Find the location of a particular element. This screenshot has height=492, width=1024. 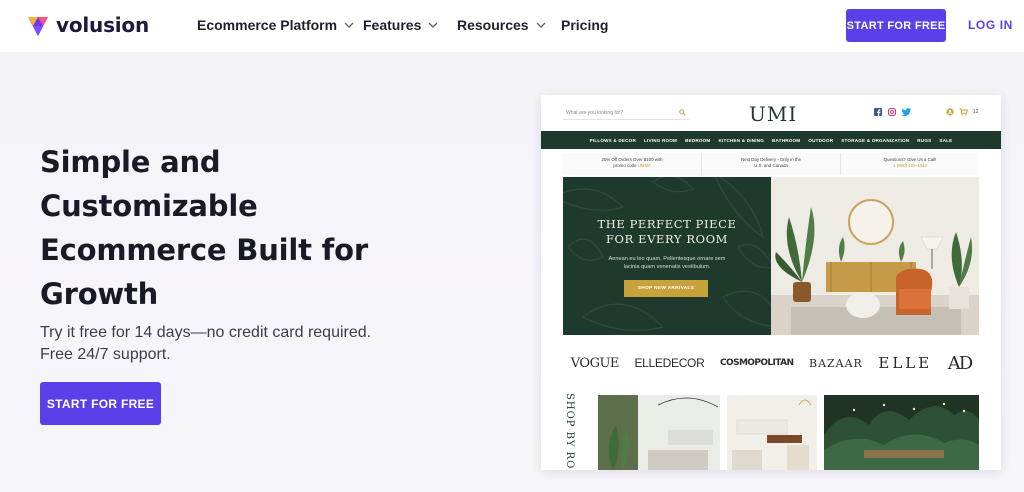

nav-label: Pricing is located at coordinates (585, 25).